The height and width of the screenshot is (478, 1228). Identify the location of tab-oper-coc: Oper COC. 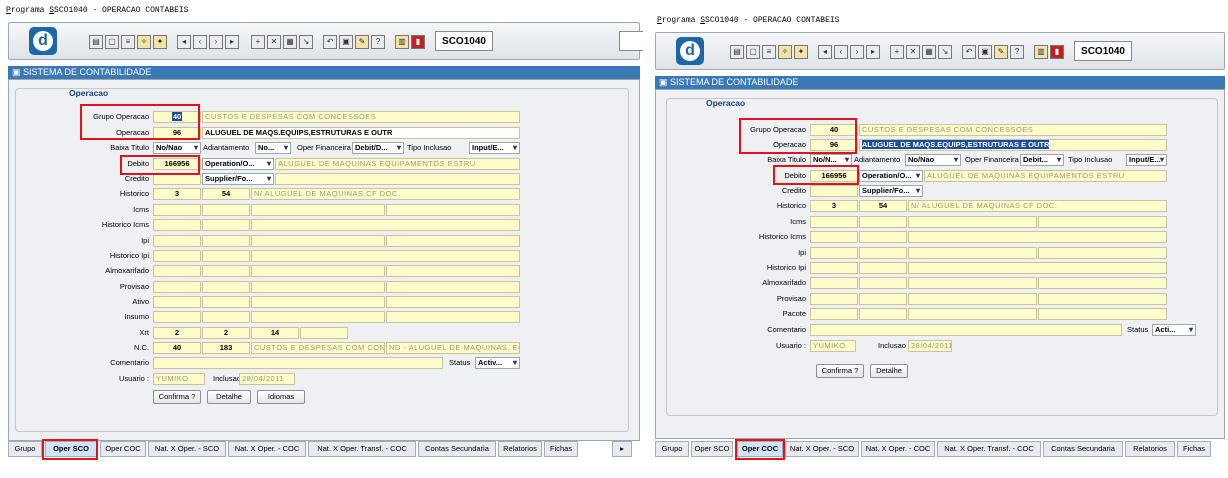
(123, 449).